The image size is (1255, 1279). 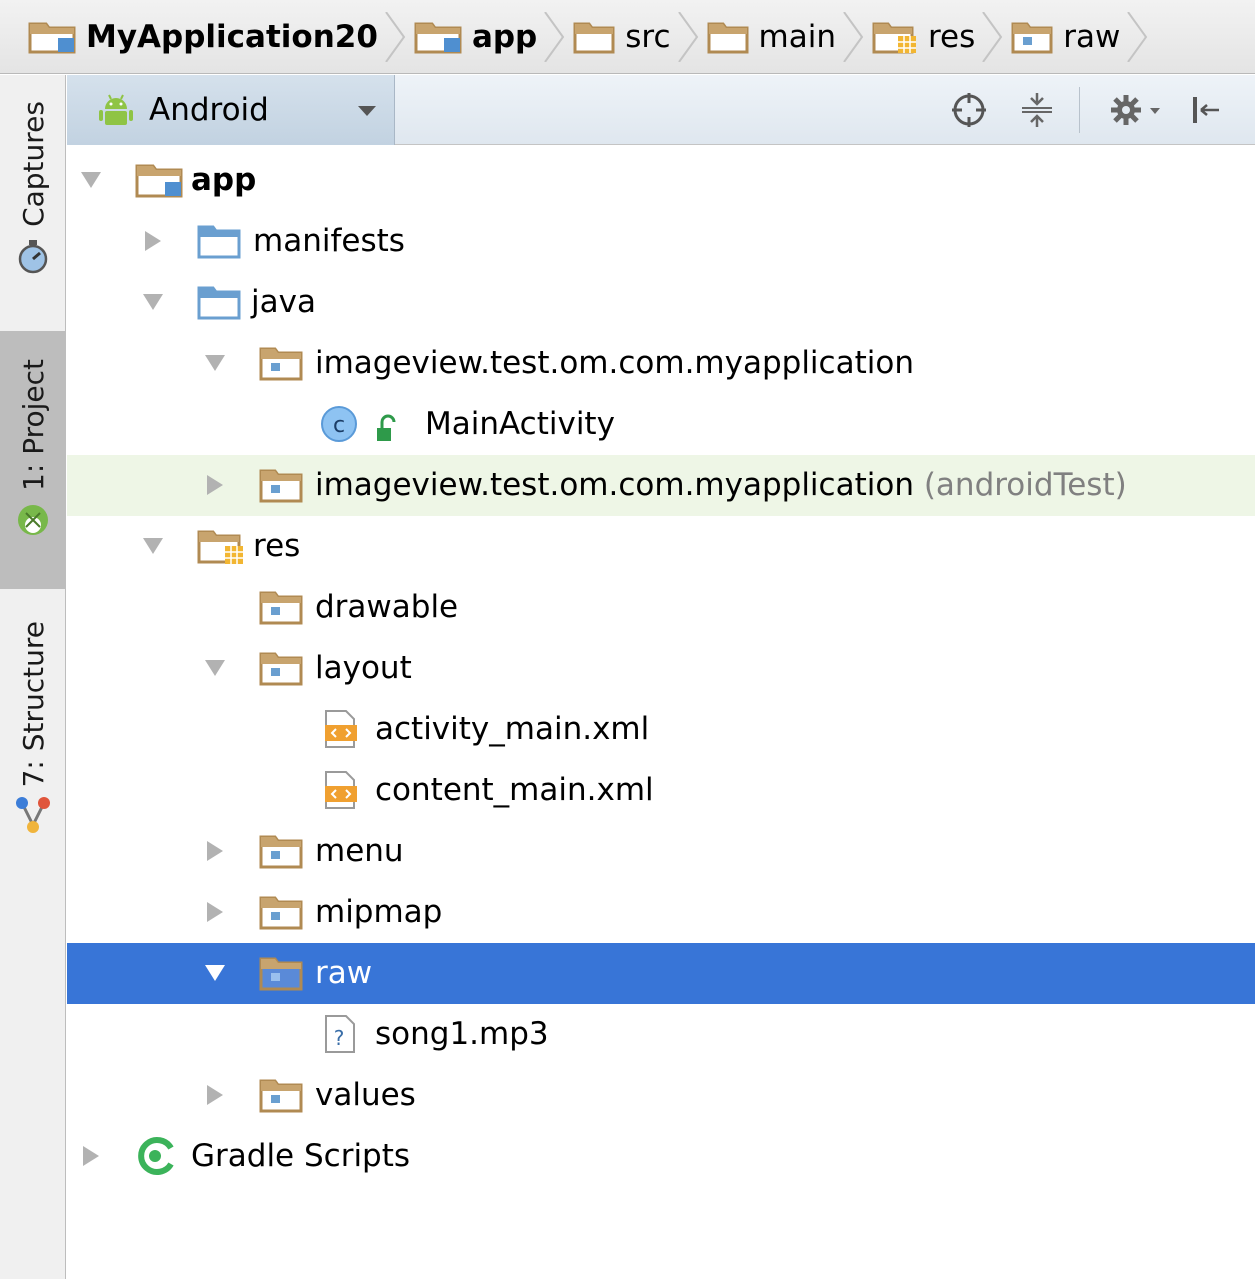 I want to click on tree-node-java: java, so click(x=661, y=302).